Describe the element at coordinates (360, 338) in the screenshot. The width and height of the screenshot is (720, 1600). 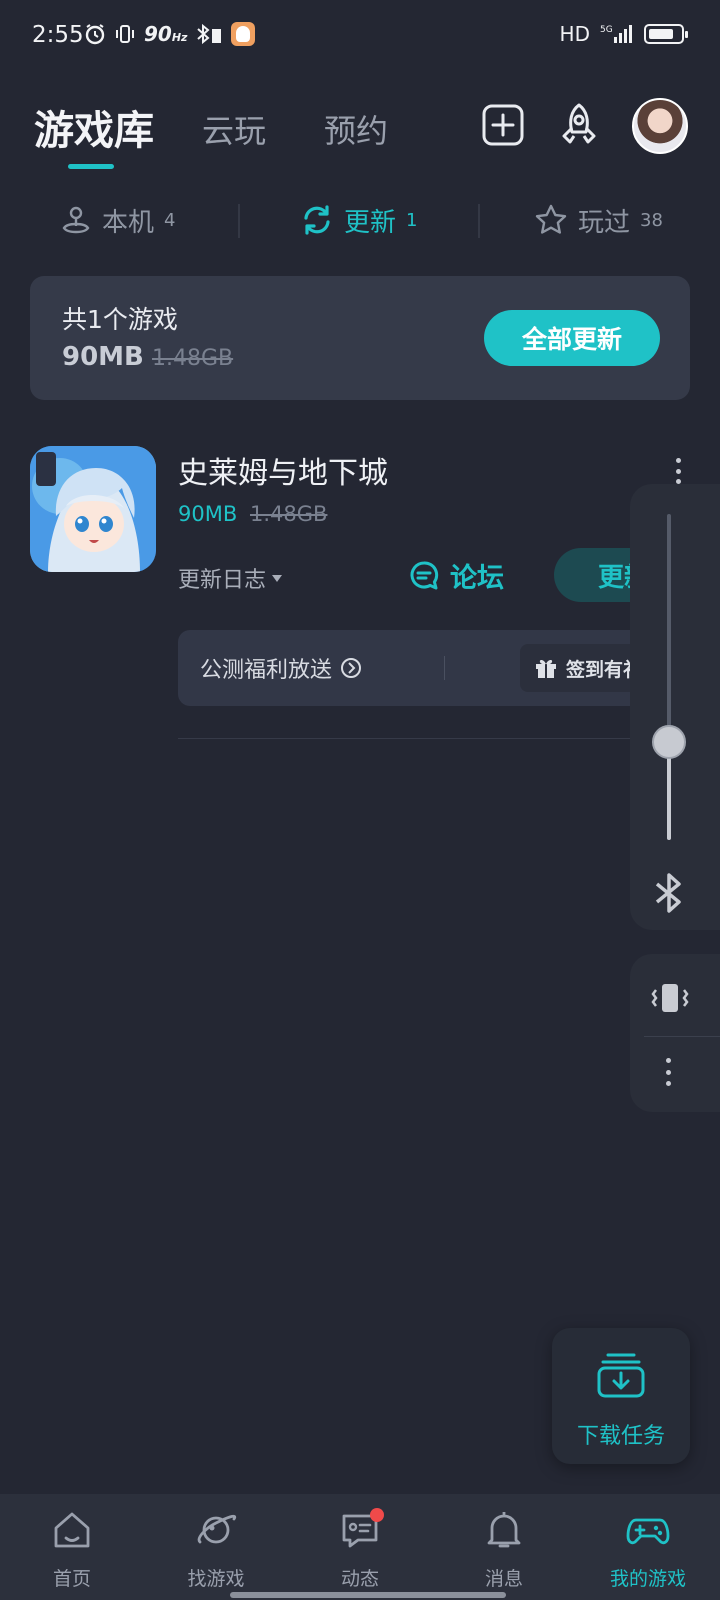
I see `update-summary-card: 共1个游戏 90MB 1.48GB 全部更新` at that location.